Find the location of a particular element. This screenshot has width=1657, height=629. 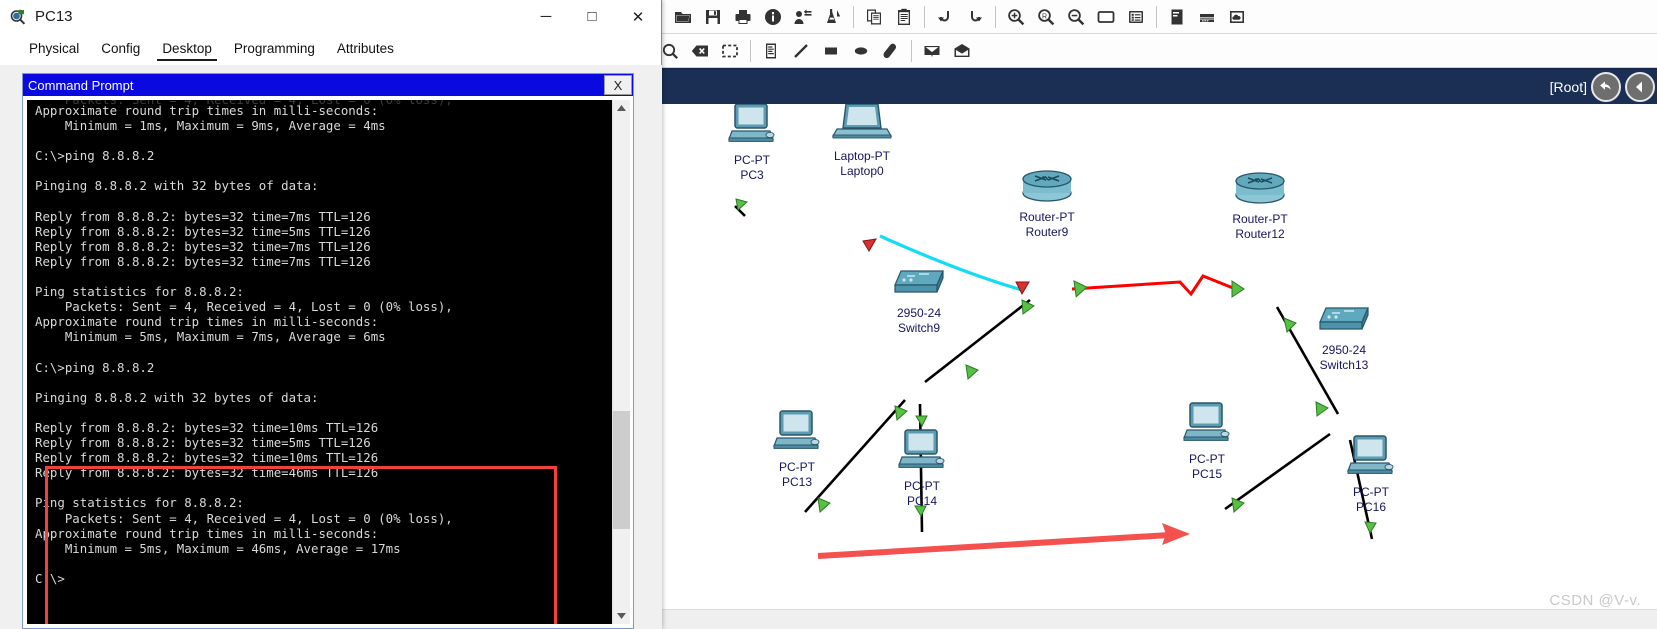

device-caption: PC-PT PC14 is located at coordinates (922, 493).